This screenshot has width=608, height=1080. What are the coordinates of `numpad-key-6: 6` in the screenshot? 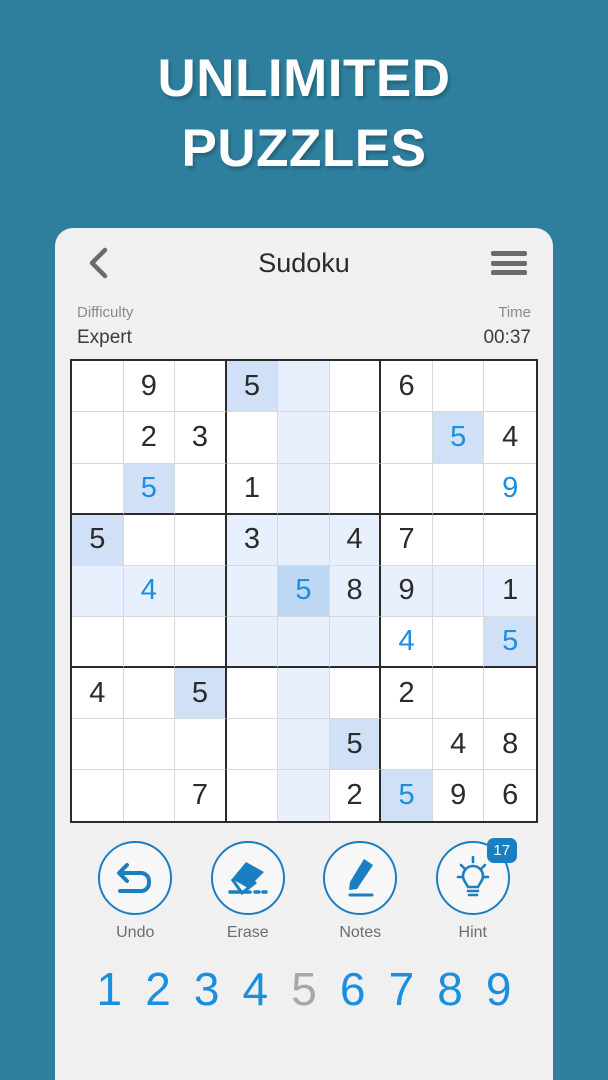 It's located at (352, 989).